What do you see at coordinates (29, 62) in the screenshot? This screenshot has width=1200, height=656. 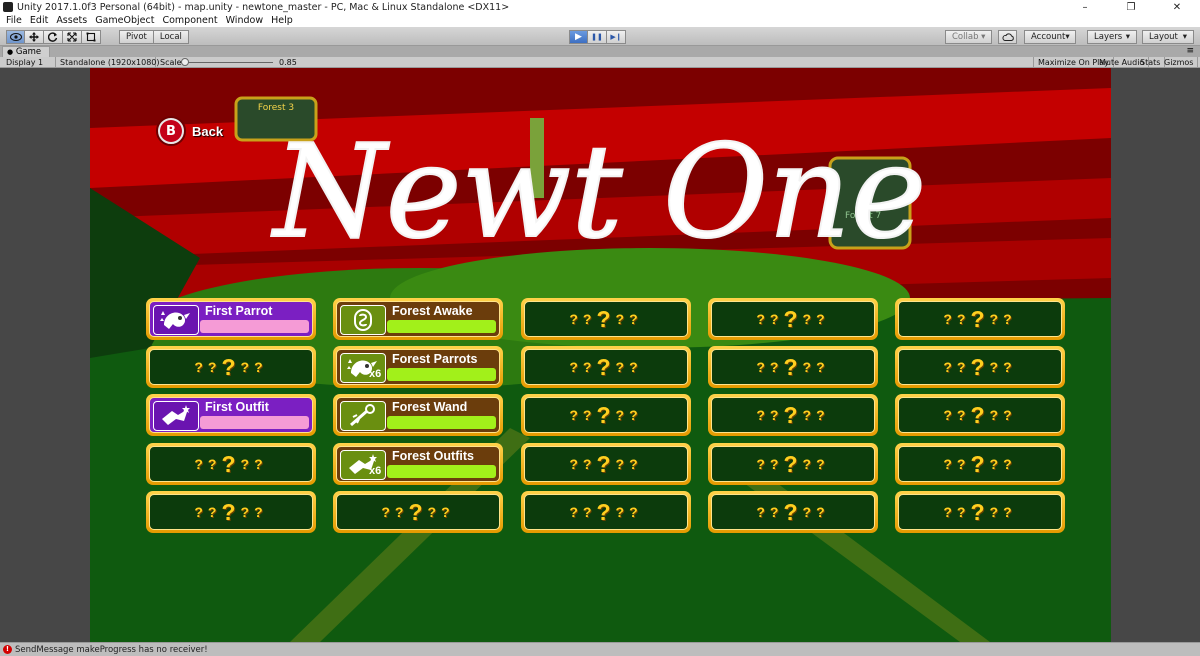 I see `display-dropdown: Display 1` at bounding box center [29, 62].